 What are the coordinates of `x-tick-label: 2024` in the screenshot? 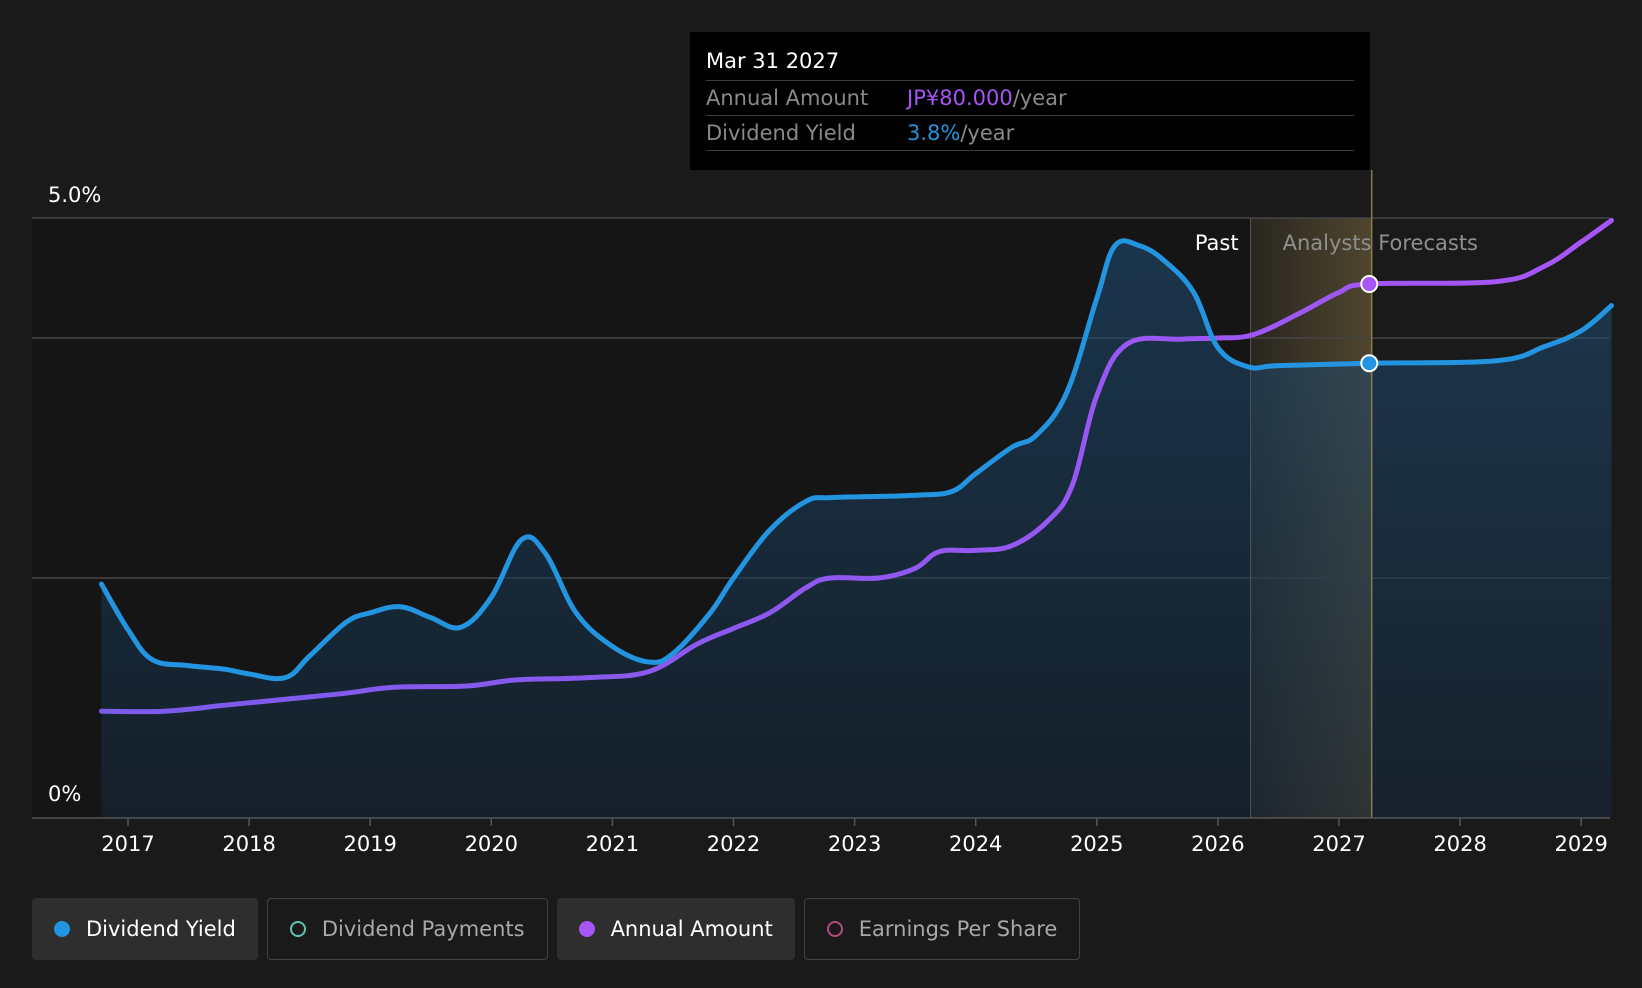 It's located at (975, 844).